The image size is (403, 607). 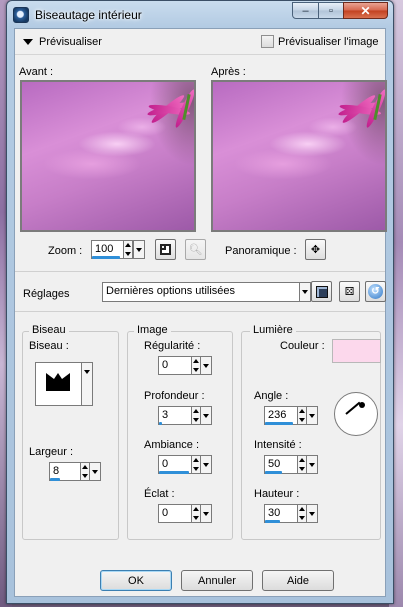 What do you see at coordinates (49, 346) in the screenshot?
I see `bevel-label: Biseau :` at bounding box center [49, 346].